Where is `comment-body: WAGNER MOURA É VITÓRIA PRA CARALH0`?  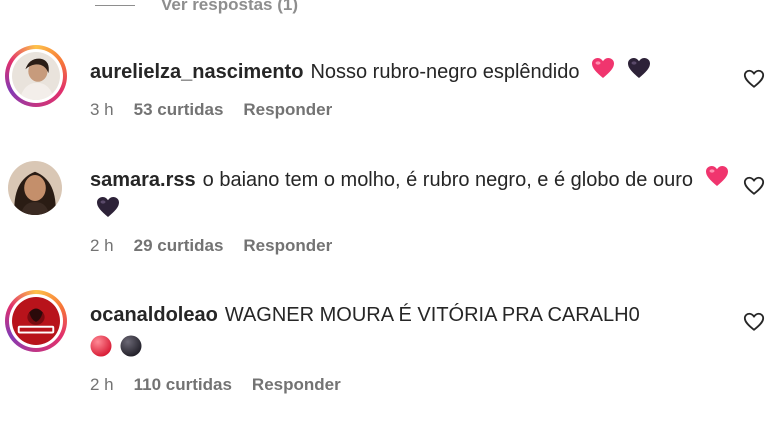
comment-body: WAGNER MOURA É VITÓRIA PRA CARALH0 is located at coordinates (432, 315).